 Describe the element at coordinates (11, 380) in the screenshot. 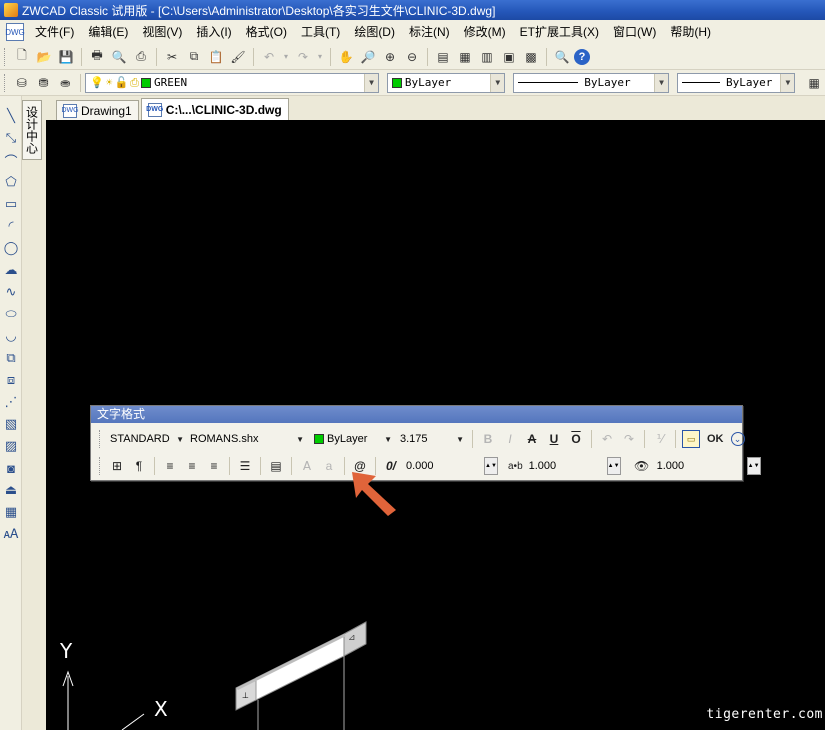

I see `make-block-icon: ⧈` at that location.